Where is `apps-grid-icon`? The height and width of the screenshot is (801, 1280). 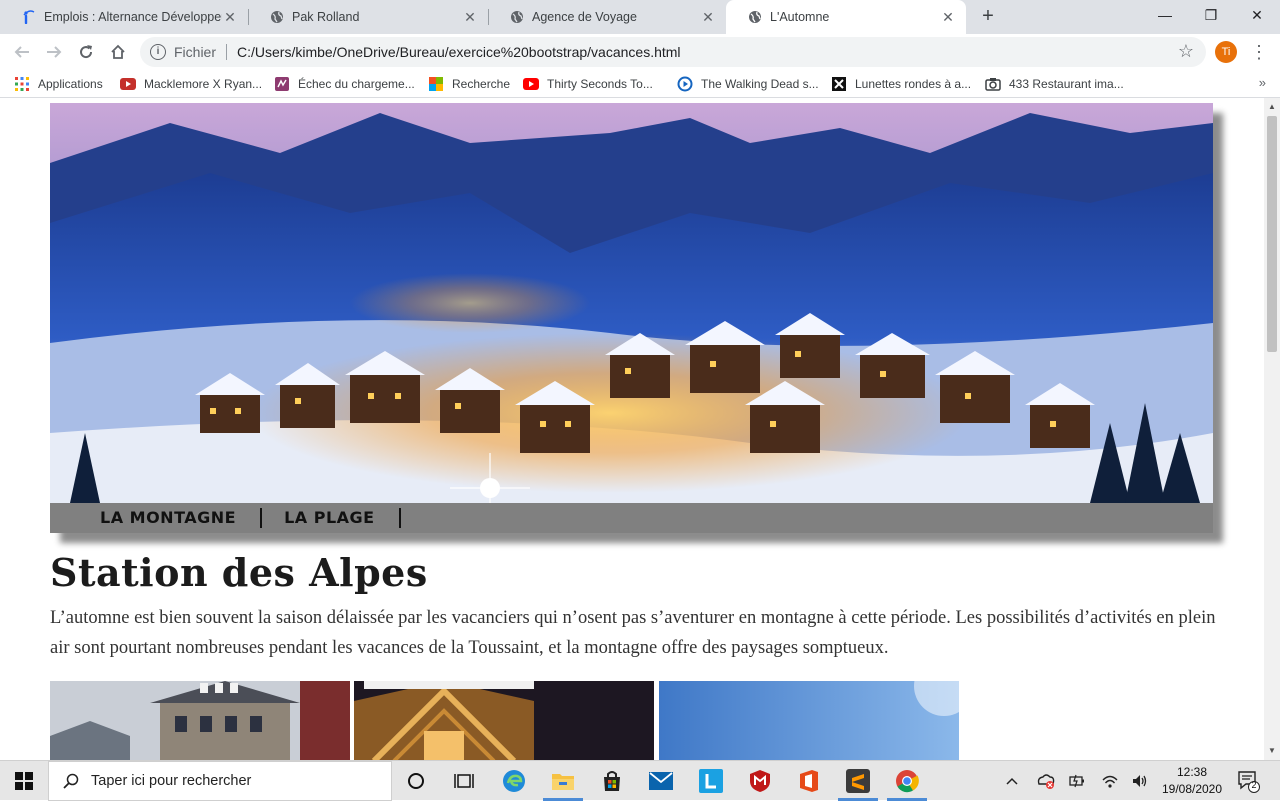
apps-grid-icon is located at coordinates (22, 84).